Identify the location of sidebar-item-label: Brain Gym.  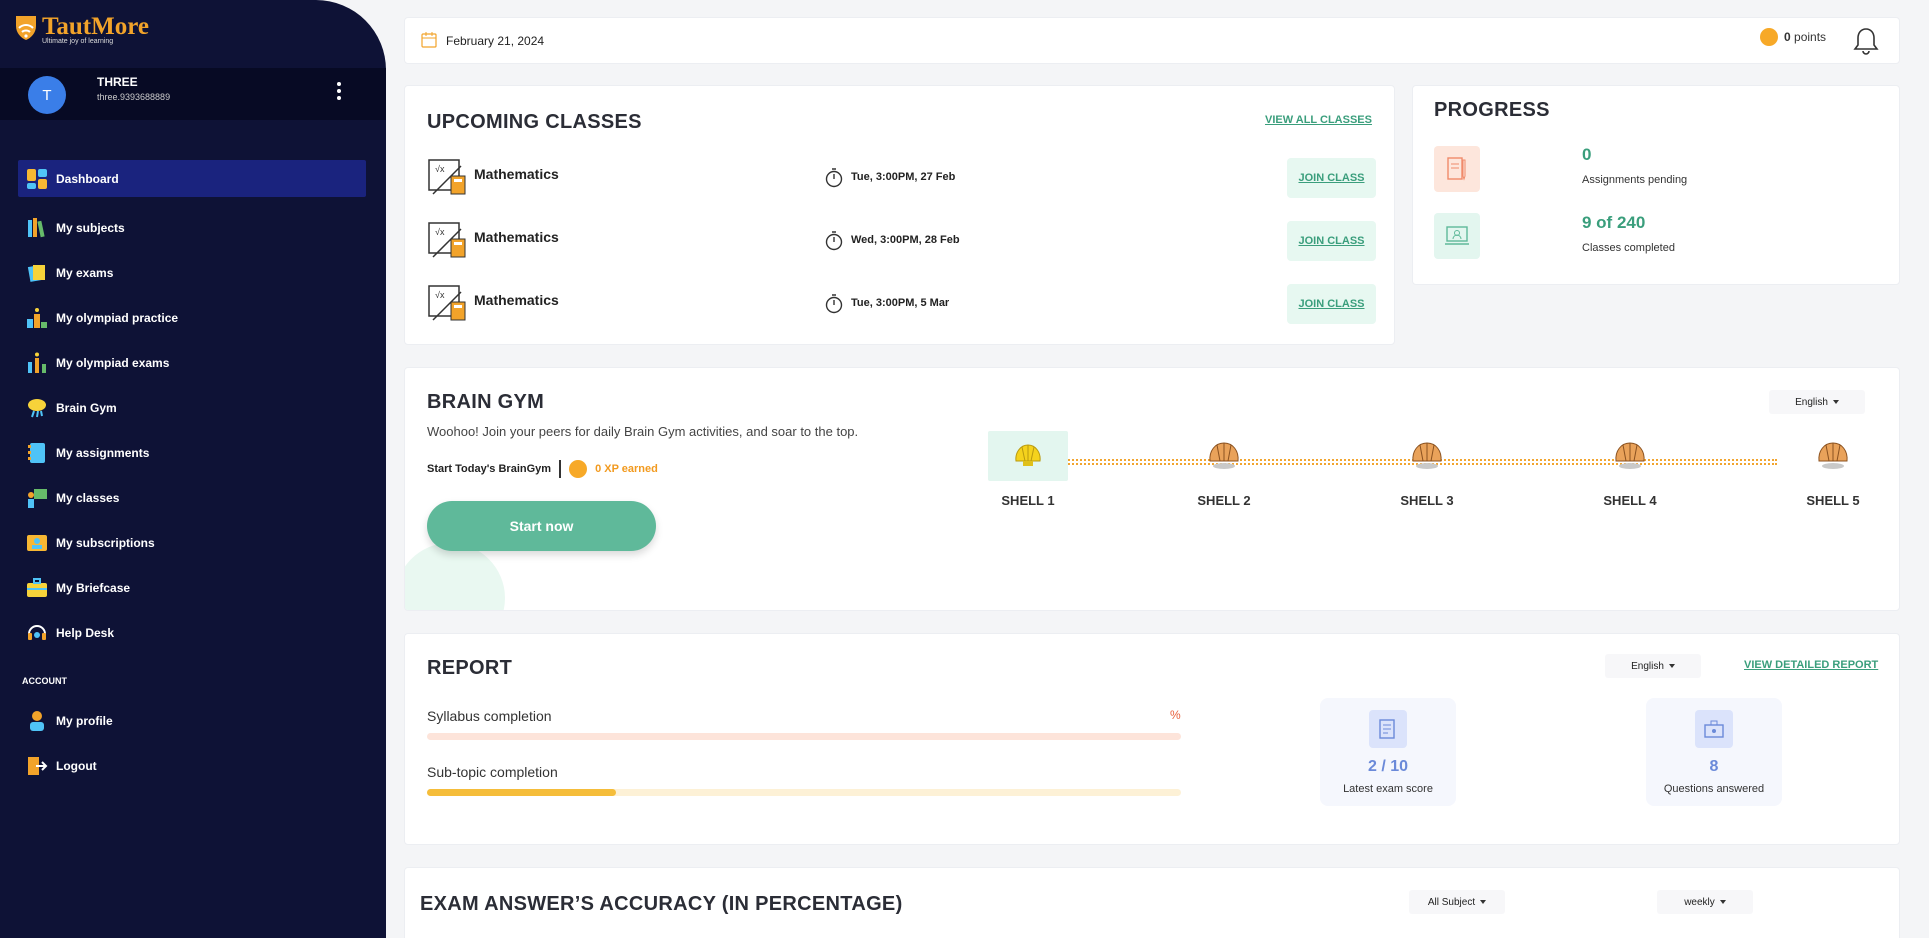
(86, 407).